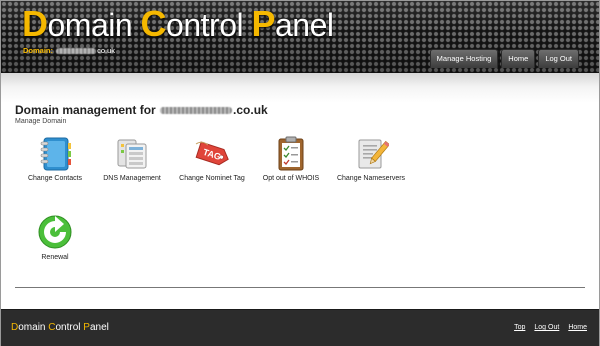 The width and height of the screenshot is (600, 346). I want to click on page-title: Domain management for .co.uk, so click(141, 110).